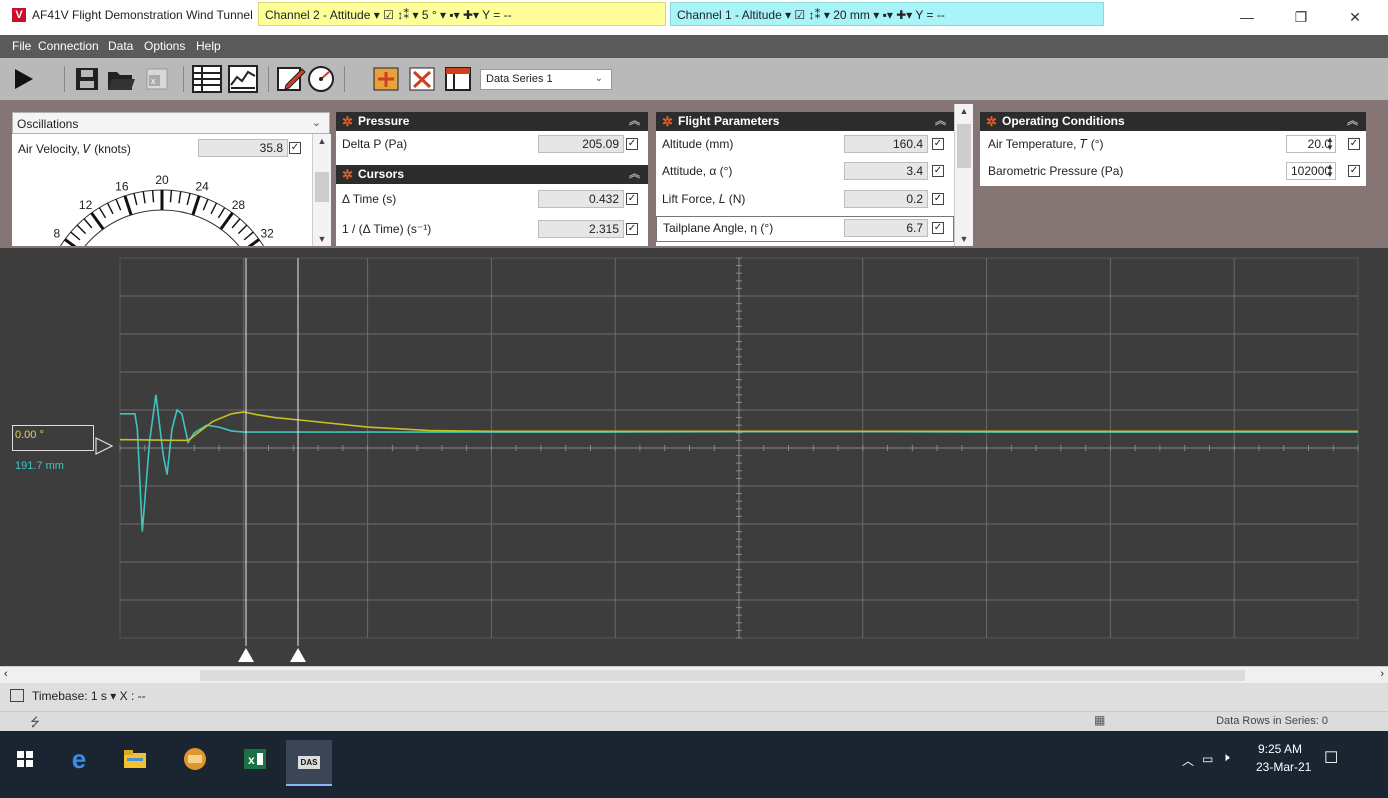 This screenshot has width=1388, height=798. I want to click on open-folder-icon, so click(121, 79).